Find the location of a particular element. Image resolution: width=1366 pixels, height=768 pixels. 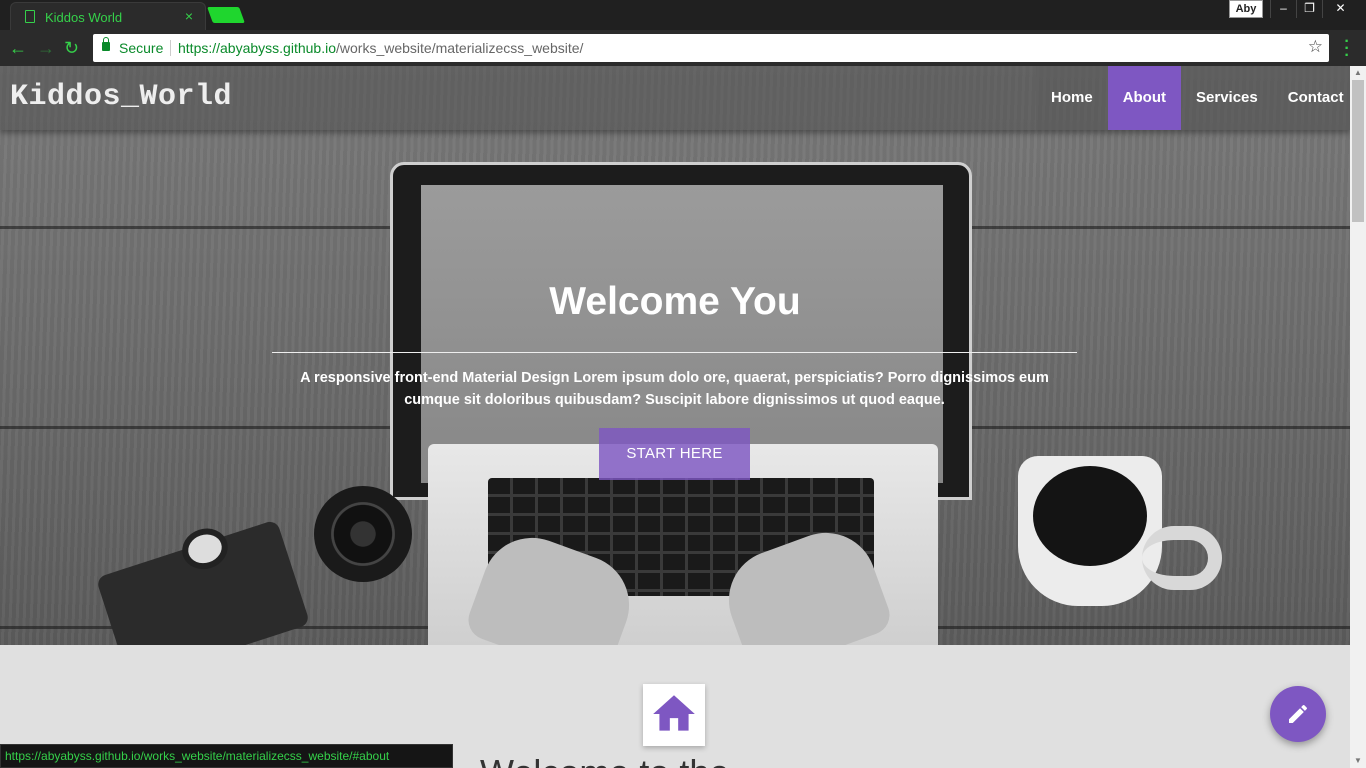

close-window-button: ✕ is located at coordinates (1340, 9).